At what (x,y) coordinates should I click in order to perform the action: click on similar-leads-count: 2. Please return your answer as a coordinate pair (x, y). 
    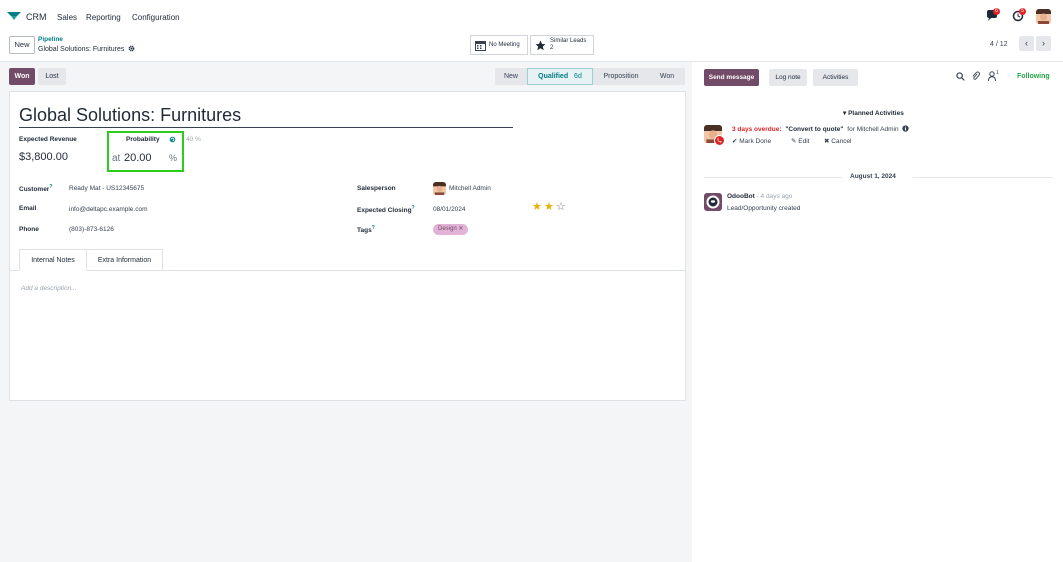
    Looking at the image, I should click on (552, 48).